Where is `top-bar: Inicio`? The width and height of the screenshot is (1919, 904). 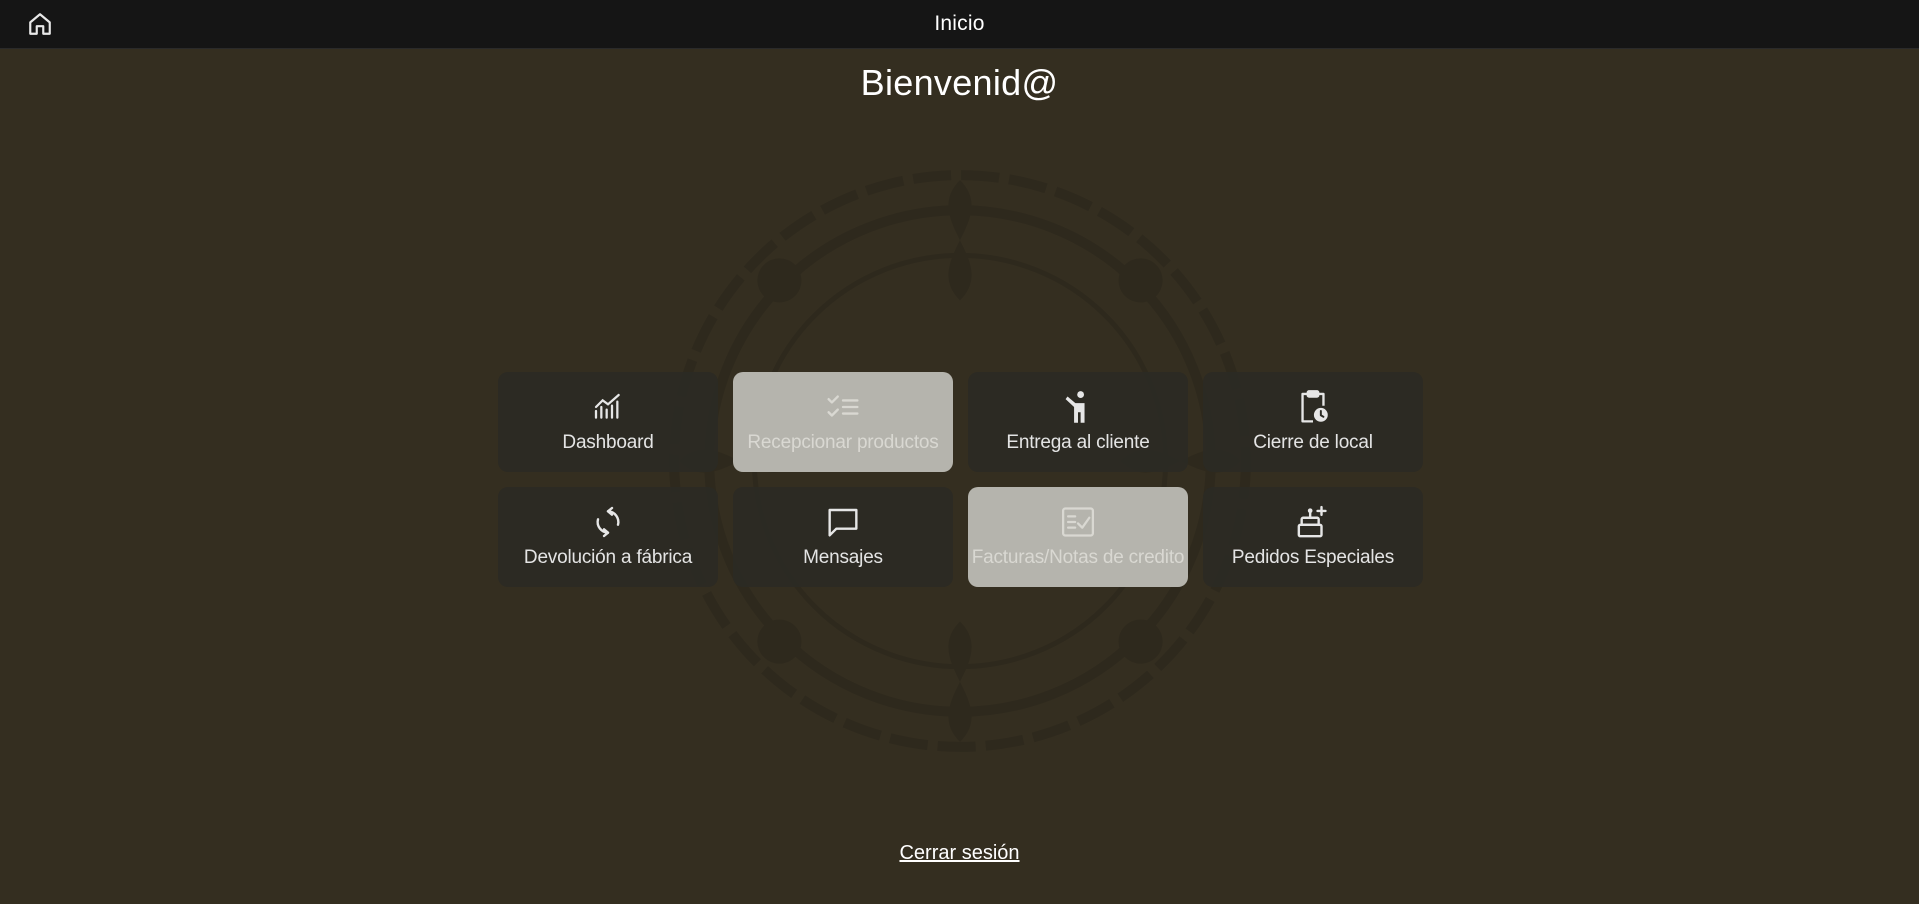 top-bar: Inicio is located at coordinates (959, 24).